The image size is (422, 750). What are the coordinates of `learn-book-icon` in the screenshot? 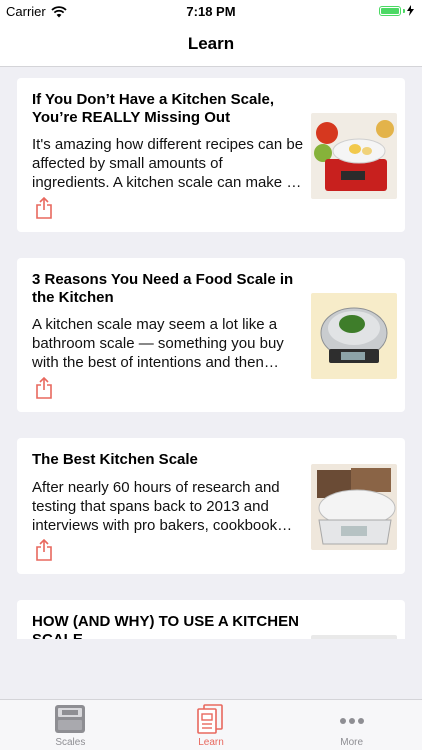 It's located at (210, 719).